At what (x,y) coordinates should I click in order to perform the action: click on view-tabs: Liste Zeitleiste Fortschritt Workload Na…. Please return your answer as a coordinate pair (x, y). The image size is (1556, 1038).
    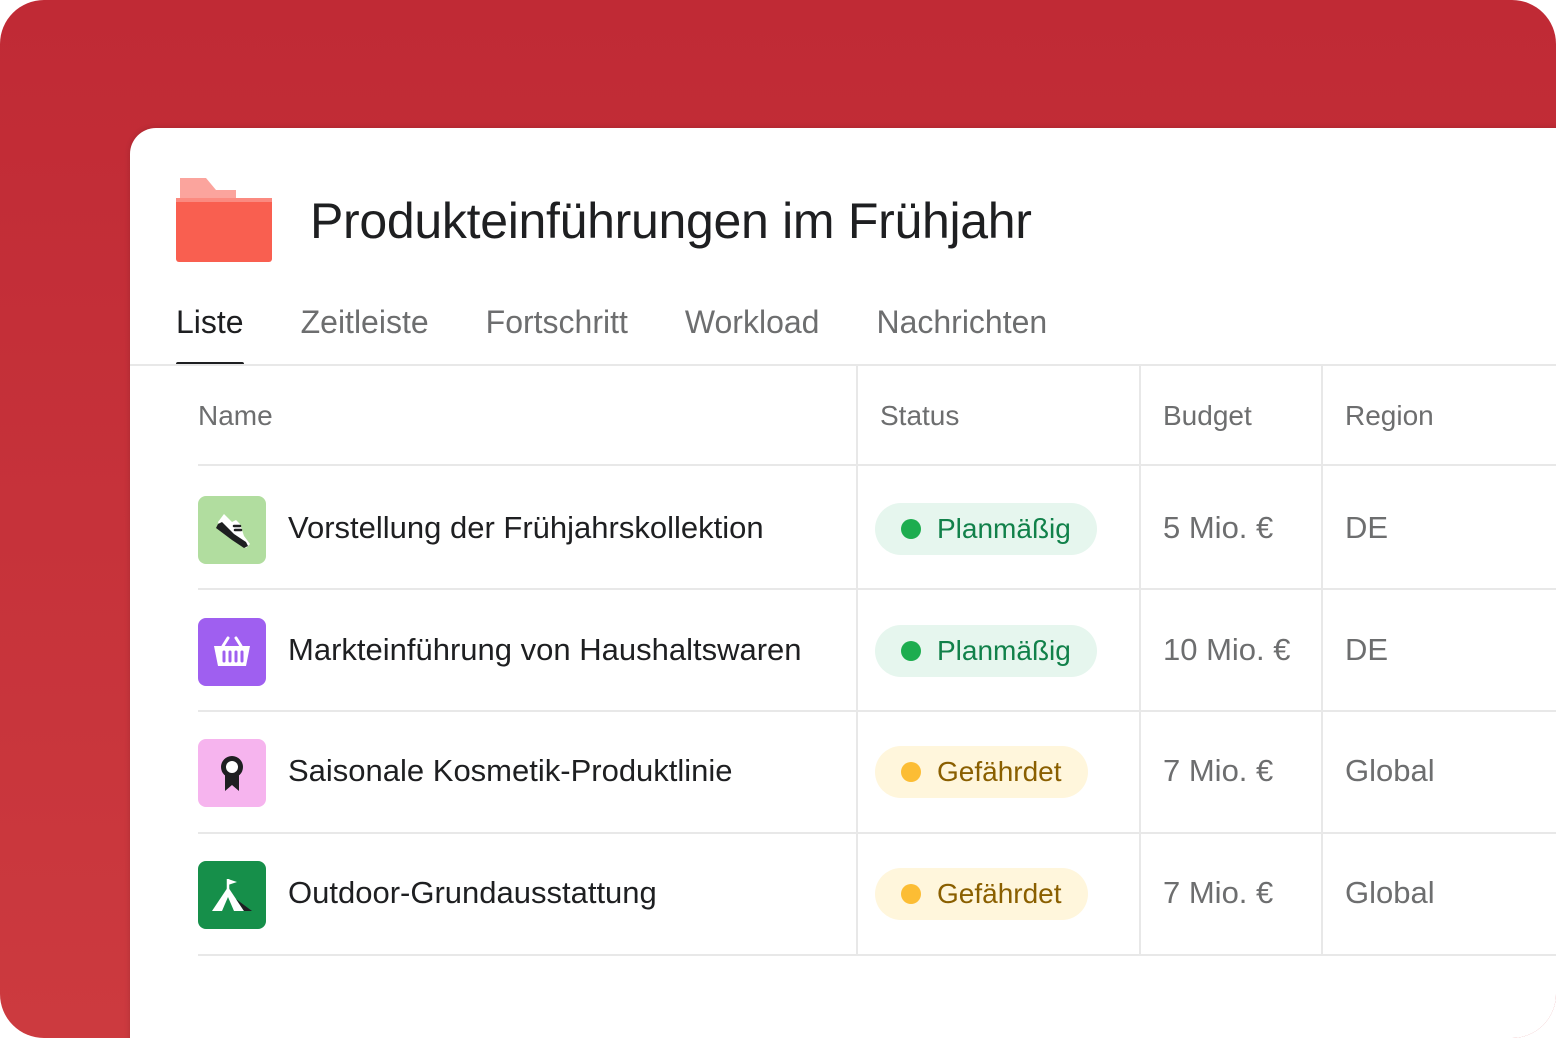
    Looking at the image, I should click on (640, 335).